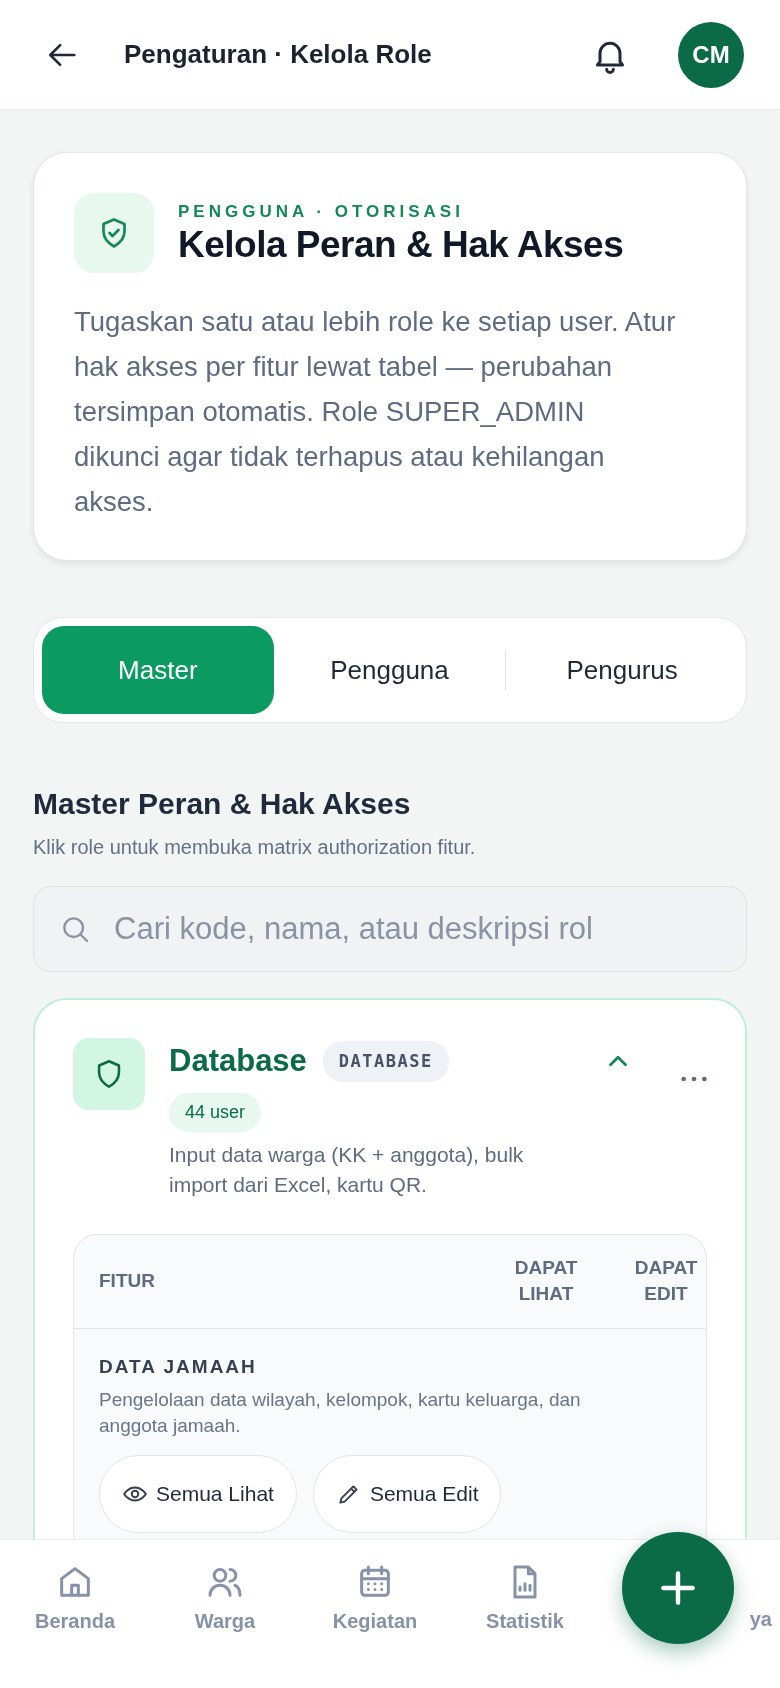 The width and height of the screenshot is (780, 1688). Describe the element at coordinates (666, 1281) in the screenshot. I see `column-header: DAPAT EDIT` at that location.